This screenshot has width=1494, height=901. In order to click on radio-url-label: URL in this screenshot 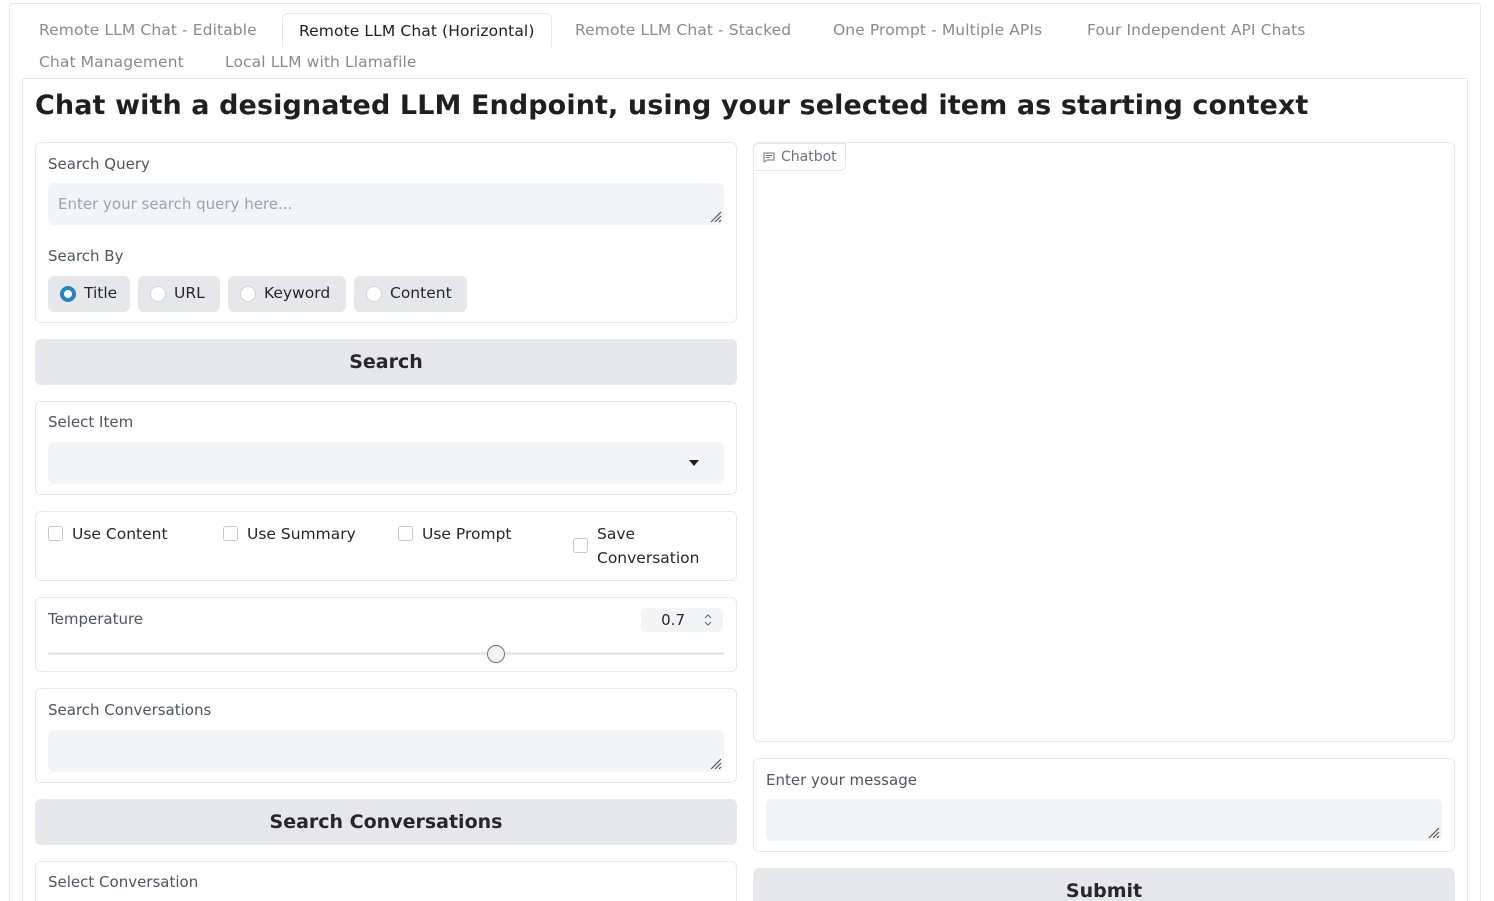, I will do `click(189, 293)`.